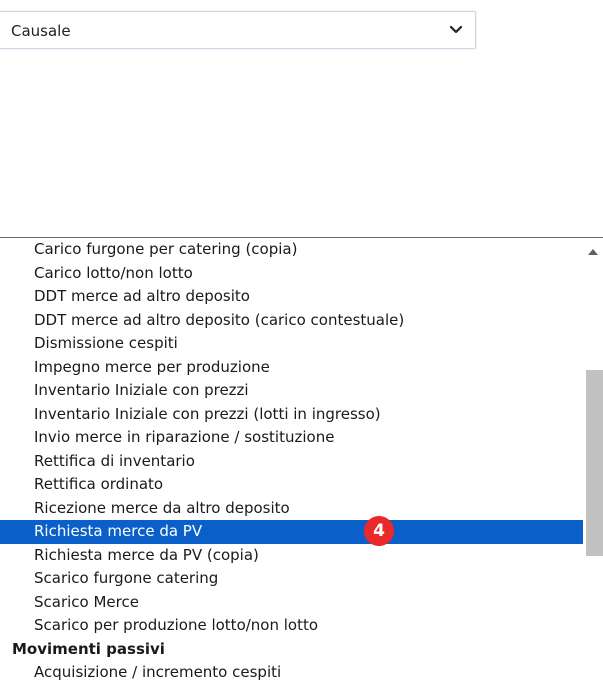 This screenshot has width=603, height=689. What do you see at coordinates (176, 625) in the screenshot?
I see `option-label: Scarico per produzione lotto/non lotto` at bounding box center [176, 625].